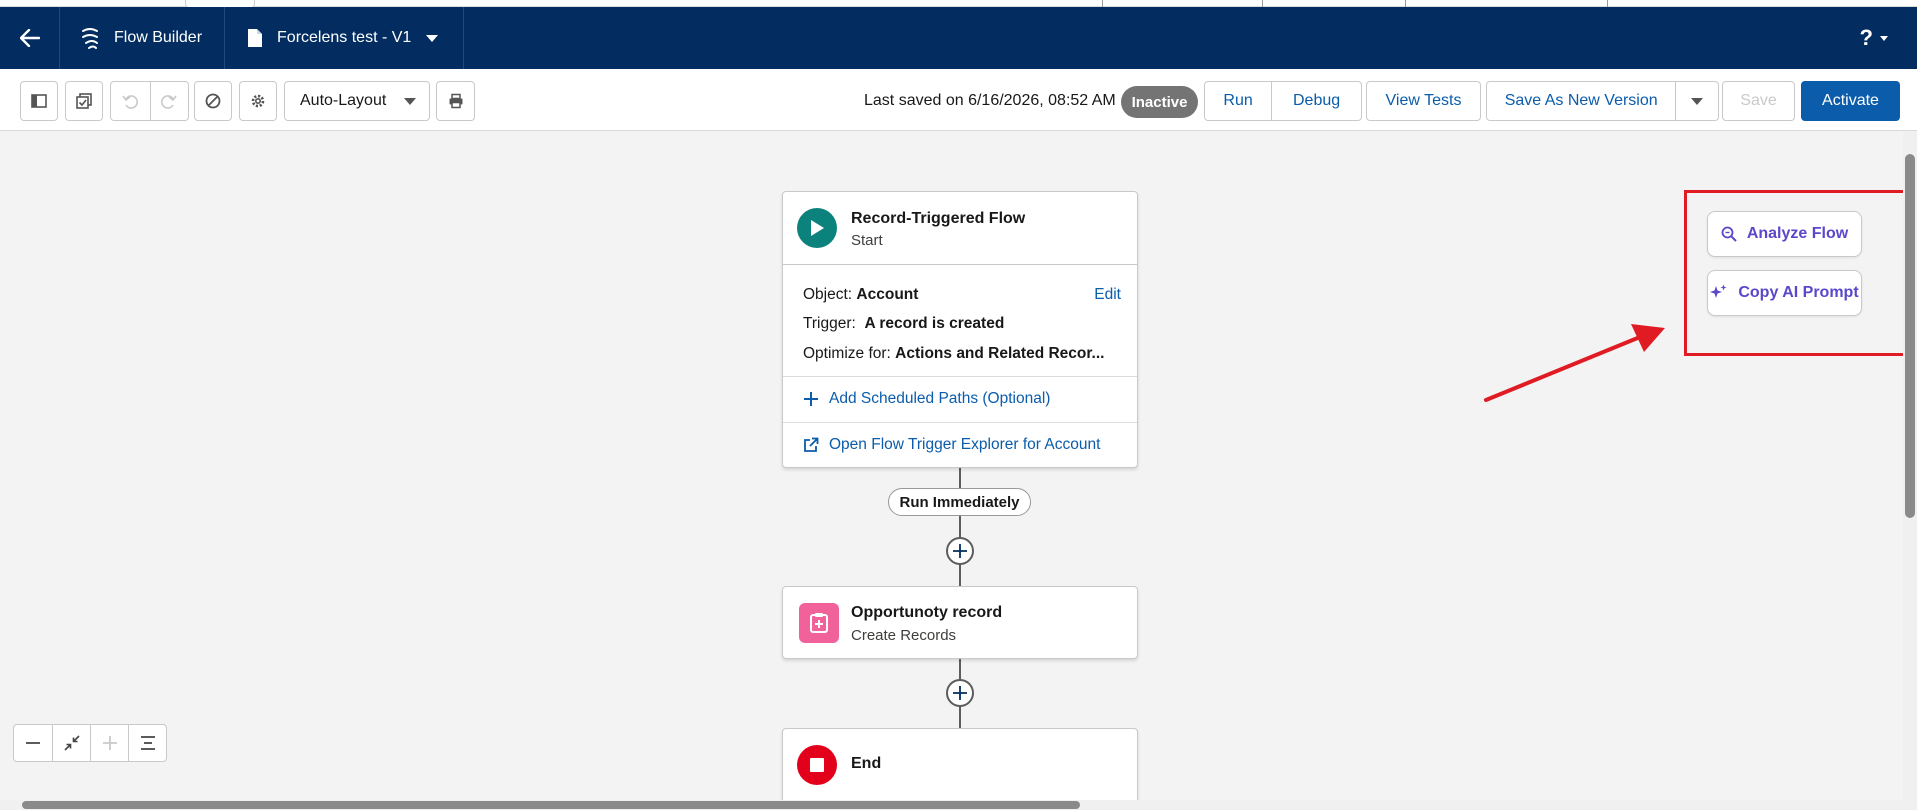  Describe the element at coordinates (1850, 101) in the screenshot. I see `activate-button: Activate` at that location.